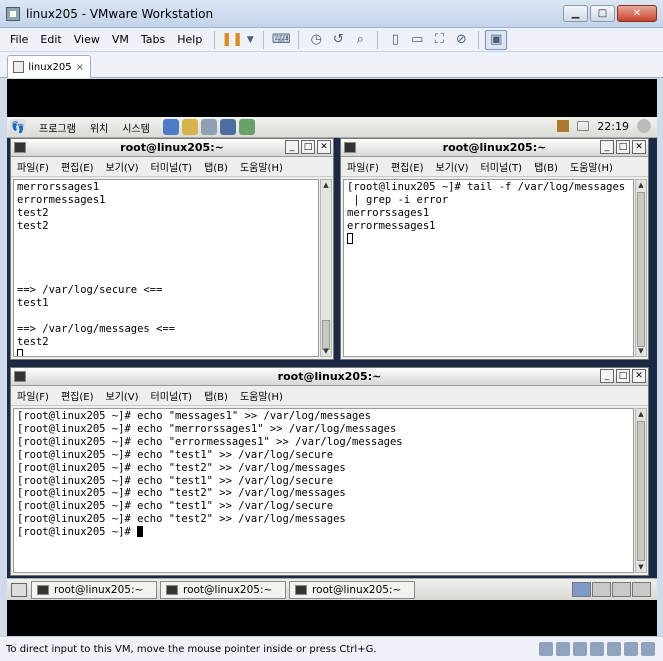 The image size is (663, 661). What do you see at coordinates (246, 127) in the screenshot?
I see `update-launcher-icon` at bounding box center [246, 127].